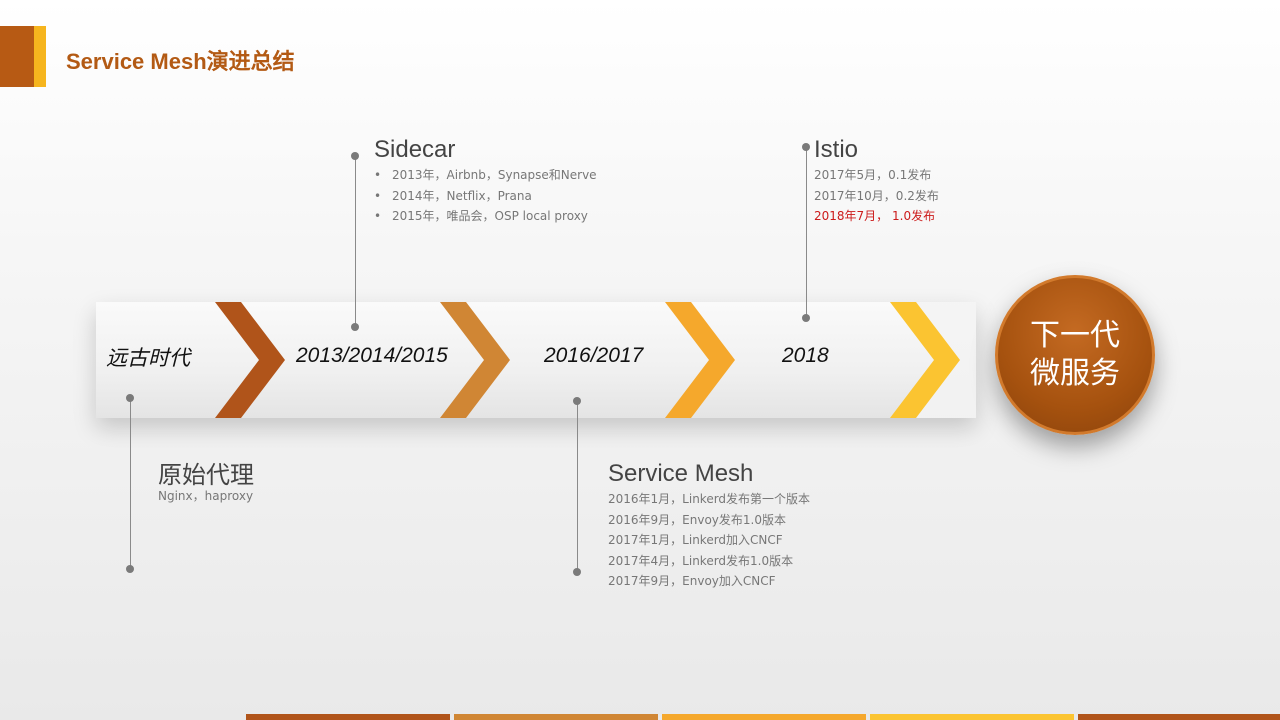 This screenshot has height=720, width=1280. I want to click on sidecar-item: 2015年，唯品会，OSP local proxy, so click(485, 216).